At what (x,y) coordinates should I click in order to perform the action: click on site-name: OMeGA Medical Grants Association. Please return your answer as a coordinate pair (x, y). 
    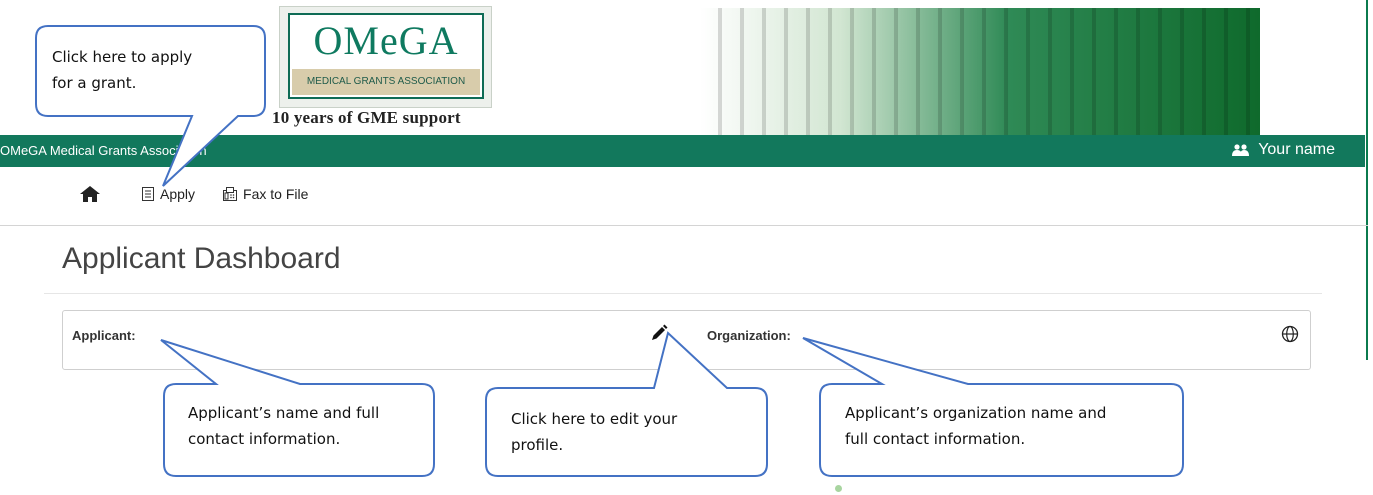
    Looking at the image, I should click on (103, 150).